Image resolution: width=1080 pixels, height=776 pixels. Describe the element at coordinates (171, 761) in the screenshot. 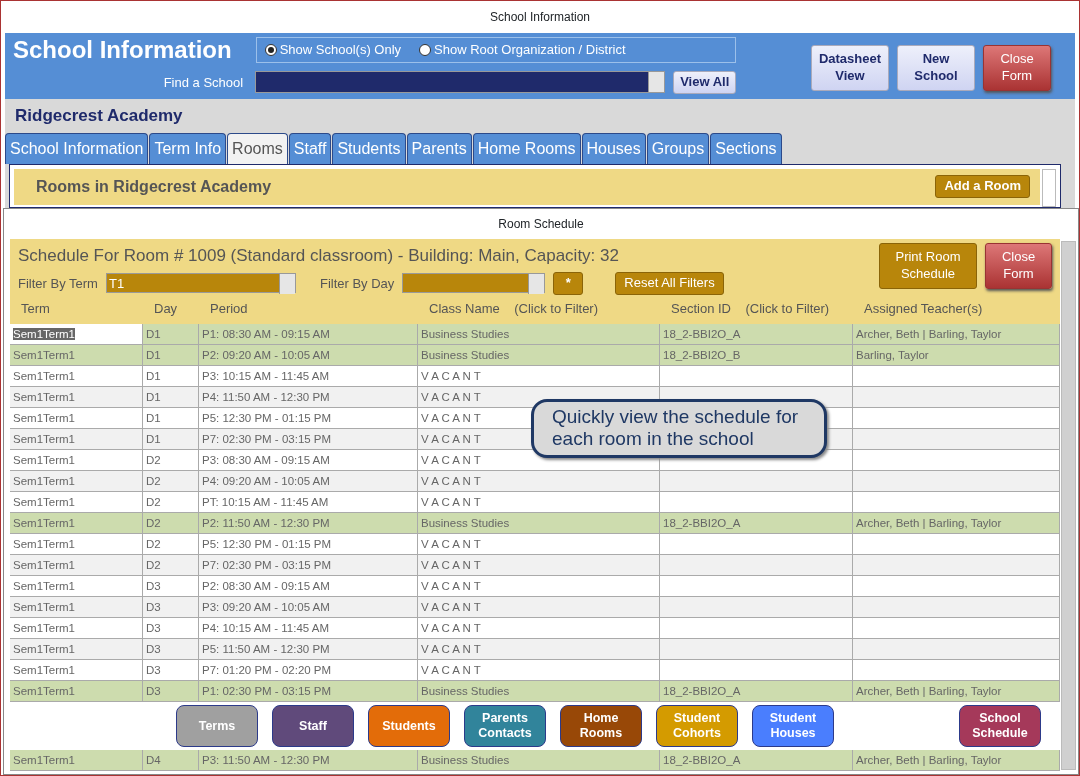

I see `table-cell: D4` at that location.